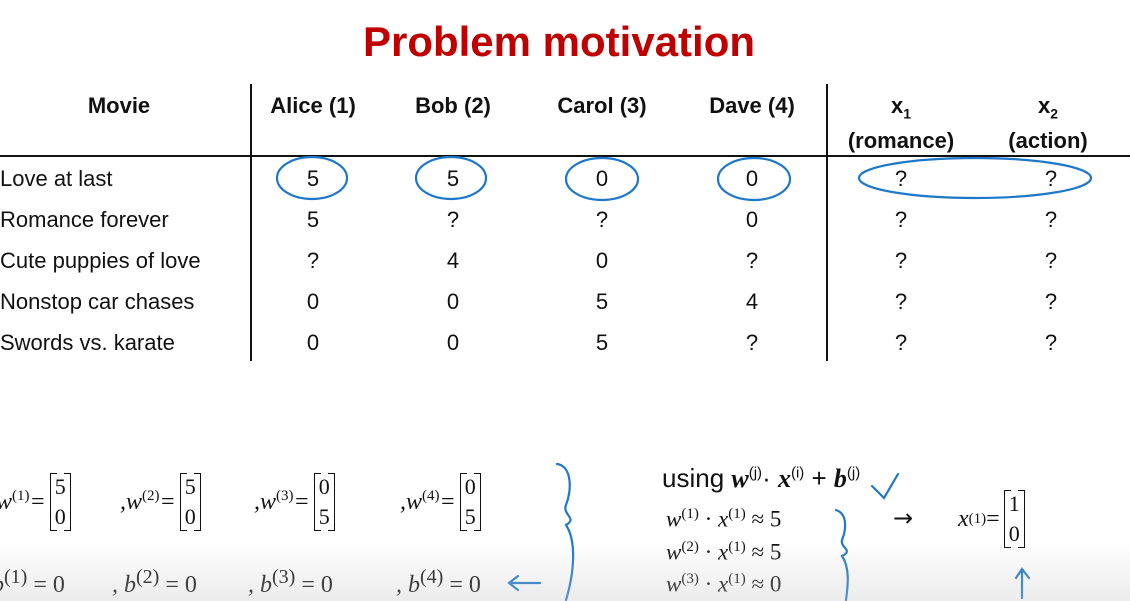 The height and width of the screenshot is (601, 1130). I want to click on header-feature-x1: x1 (romance), so click(901, 123).